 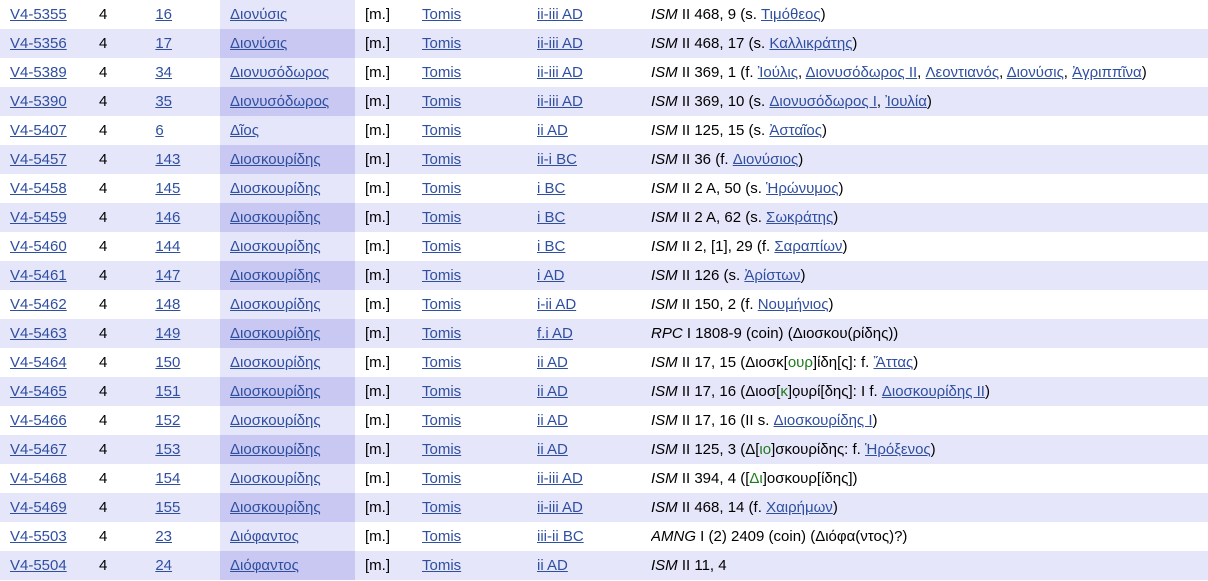 What do you see at coordinates (167, 246) in the screenshot?
I see `entry-number-link: 144` at bounding box center [167, 246].